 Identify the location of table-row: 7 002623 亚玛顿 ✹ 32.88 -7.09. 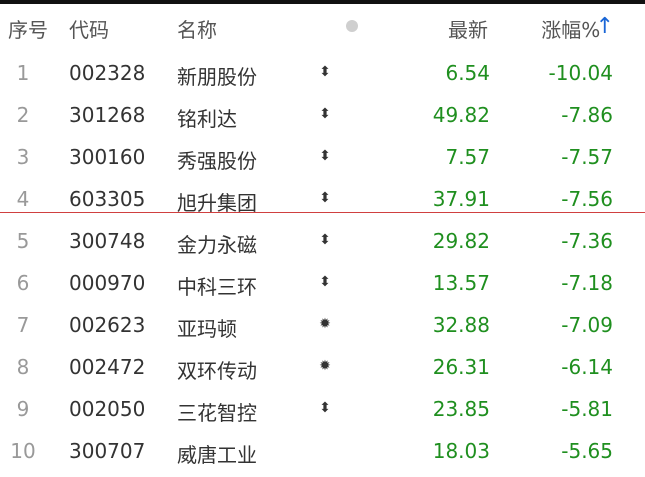
(322, 325).